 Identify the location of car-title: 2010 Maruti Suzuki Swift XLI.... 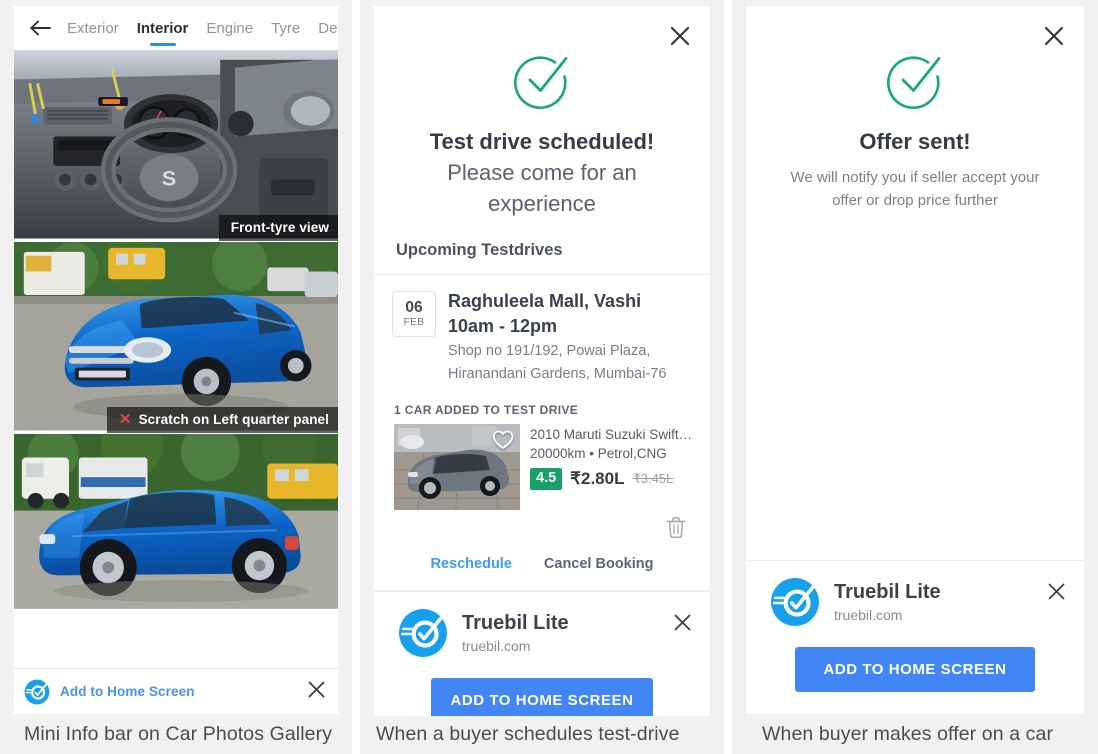
(612, 434).